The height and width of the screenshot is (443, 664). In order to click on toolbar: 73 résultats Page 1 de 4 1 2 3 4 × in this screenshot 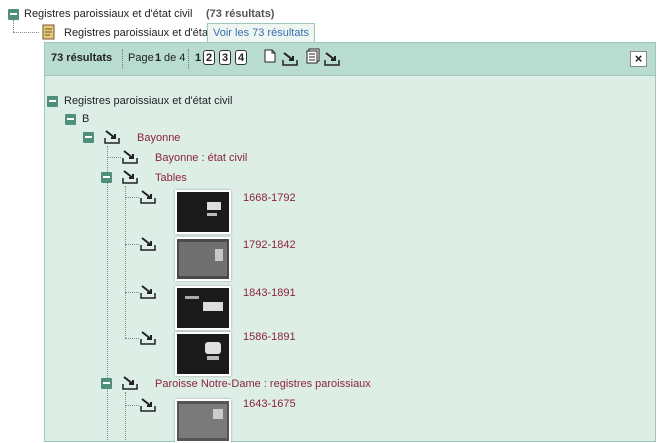, I will do `click(350, 59)`.